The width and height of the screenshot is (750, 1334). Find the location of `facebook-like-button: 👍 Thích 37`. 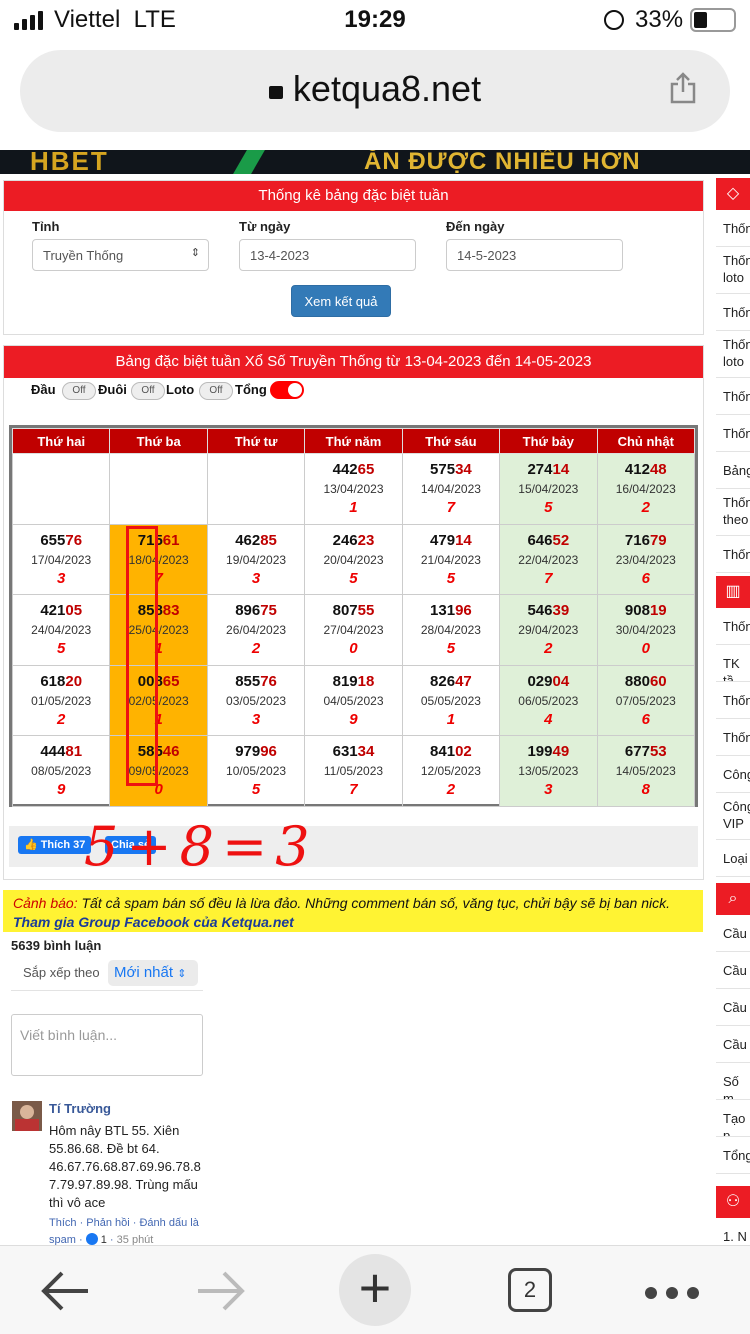

facebook-like-button: 👍 Thích 37 is located at coordinates (55, 845).